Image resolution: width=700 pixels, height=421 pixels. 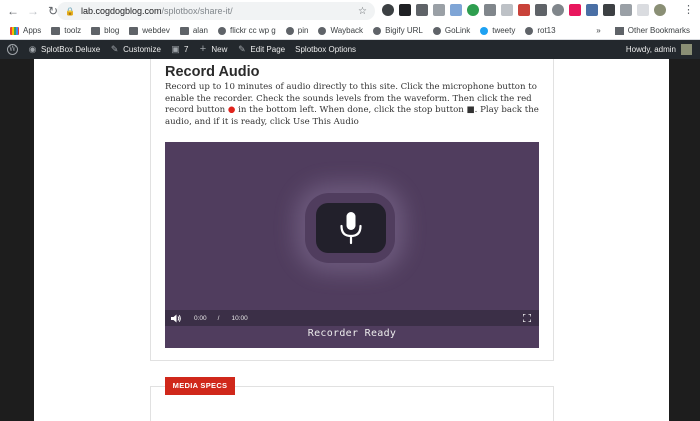 I want to click on bookmark-tweety: tweety, so click(x=497, y=30).